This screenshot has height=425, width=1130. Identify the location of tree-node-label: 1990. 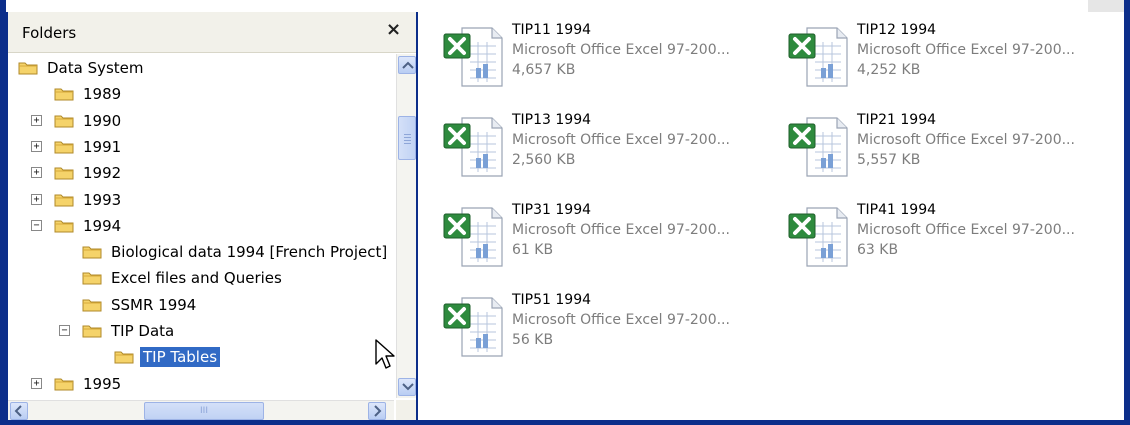
(102, 120).